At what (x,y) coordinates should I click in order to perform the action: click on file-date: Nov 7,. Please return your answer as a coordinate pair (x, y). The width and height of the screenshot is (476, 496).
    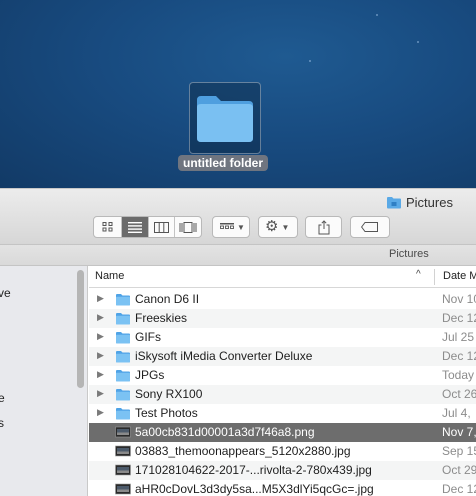
    Looking at the image, I should click on (459, 432).